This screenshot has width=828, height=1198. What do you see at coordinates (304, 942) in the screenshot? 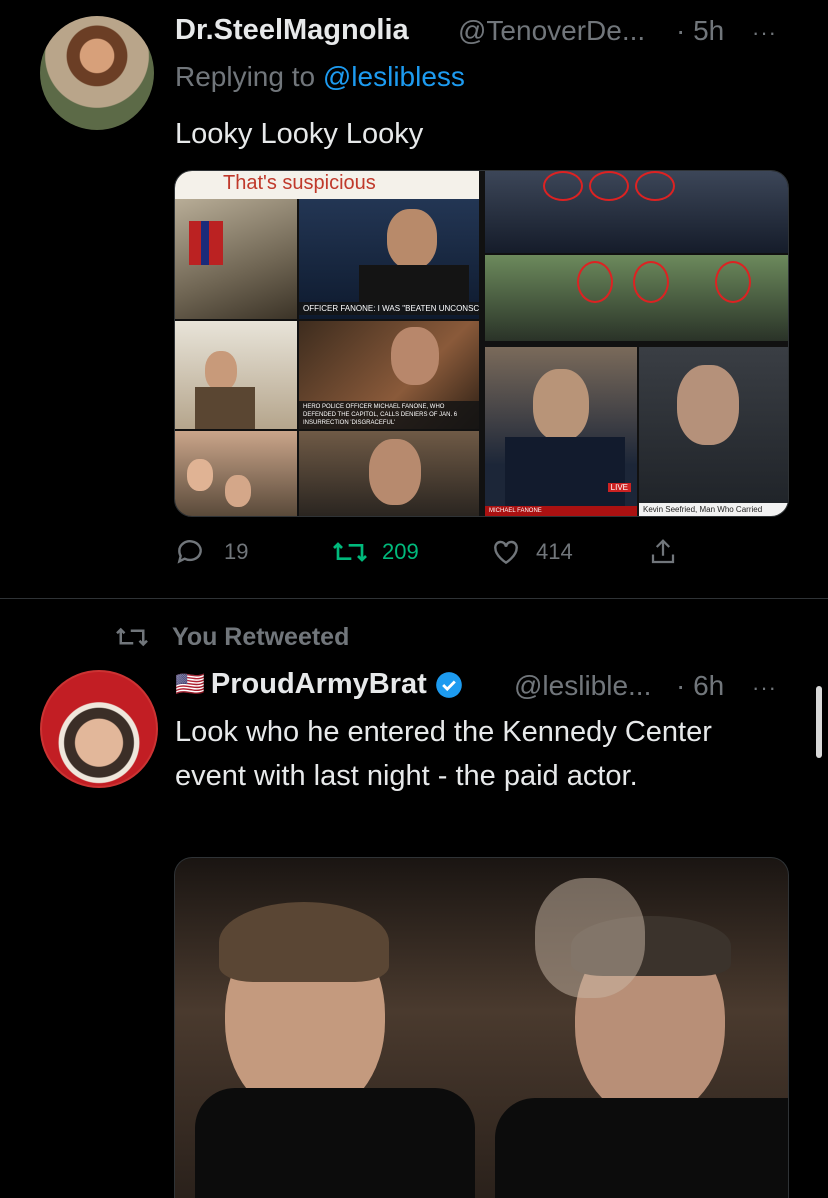
I see `media-person-left-hair` at bounding box center [304, 942].